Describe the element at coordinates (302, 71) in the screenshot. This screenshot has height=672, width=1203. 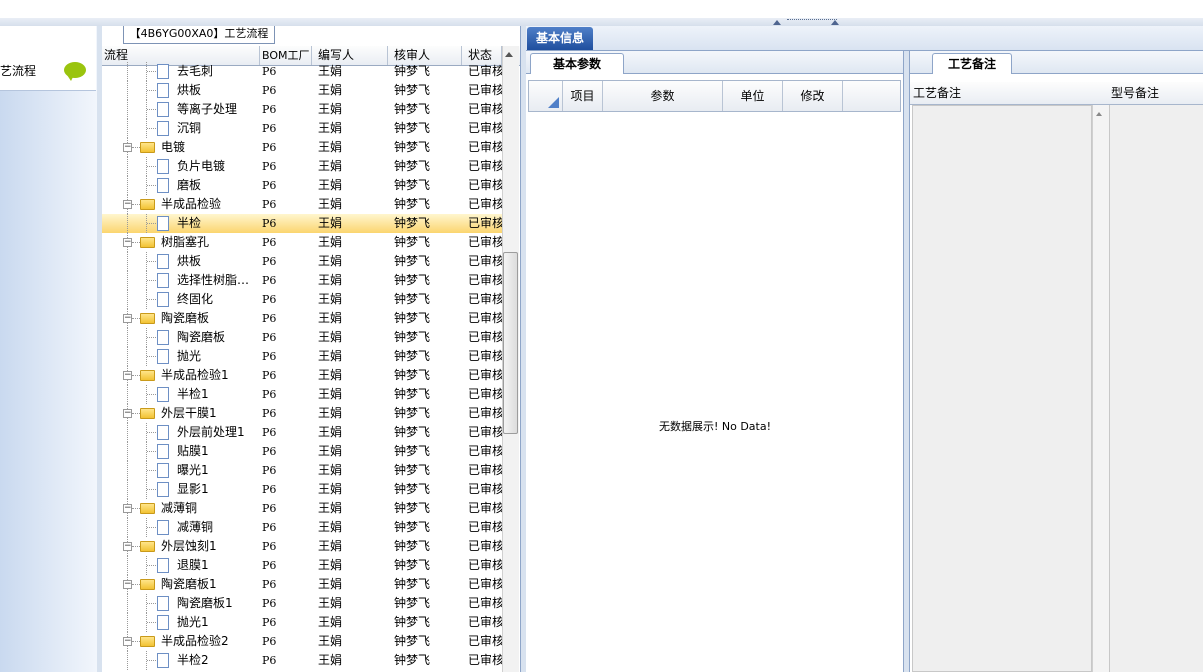
I see `tree-step-row: 去毛刺 P6 王娟 钟梦飞 已审核` at that location.